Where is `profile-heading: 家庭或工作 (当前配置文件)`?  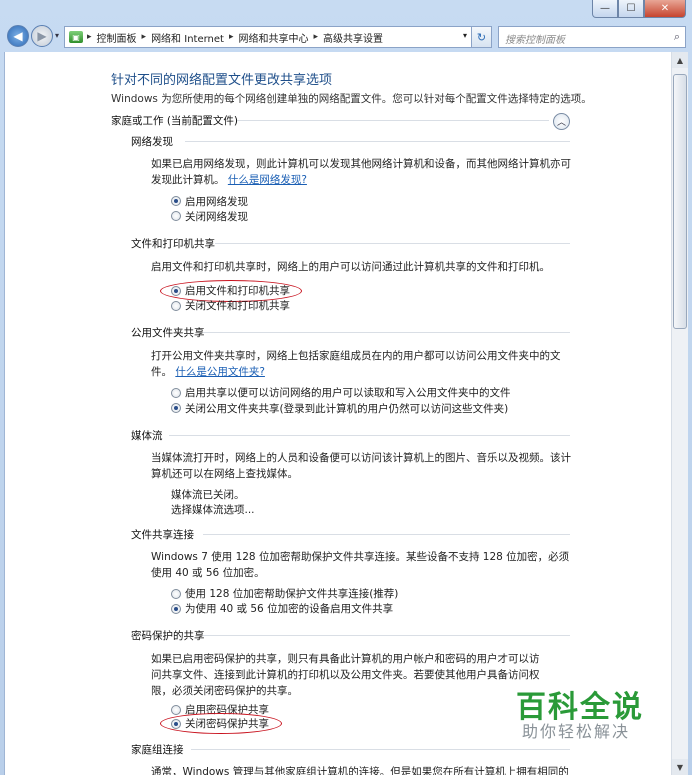
profile-heading: 家庭或工作 (当前配置文件) is located at coordinates (175, 121).